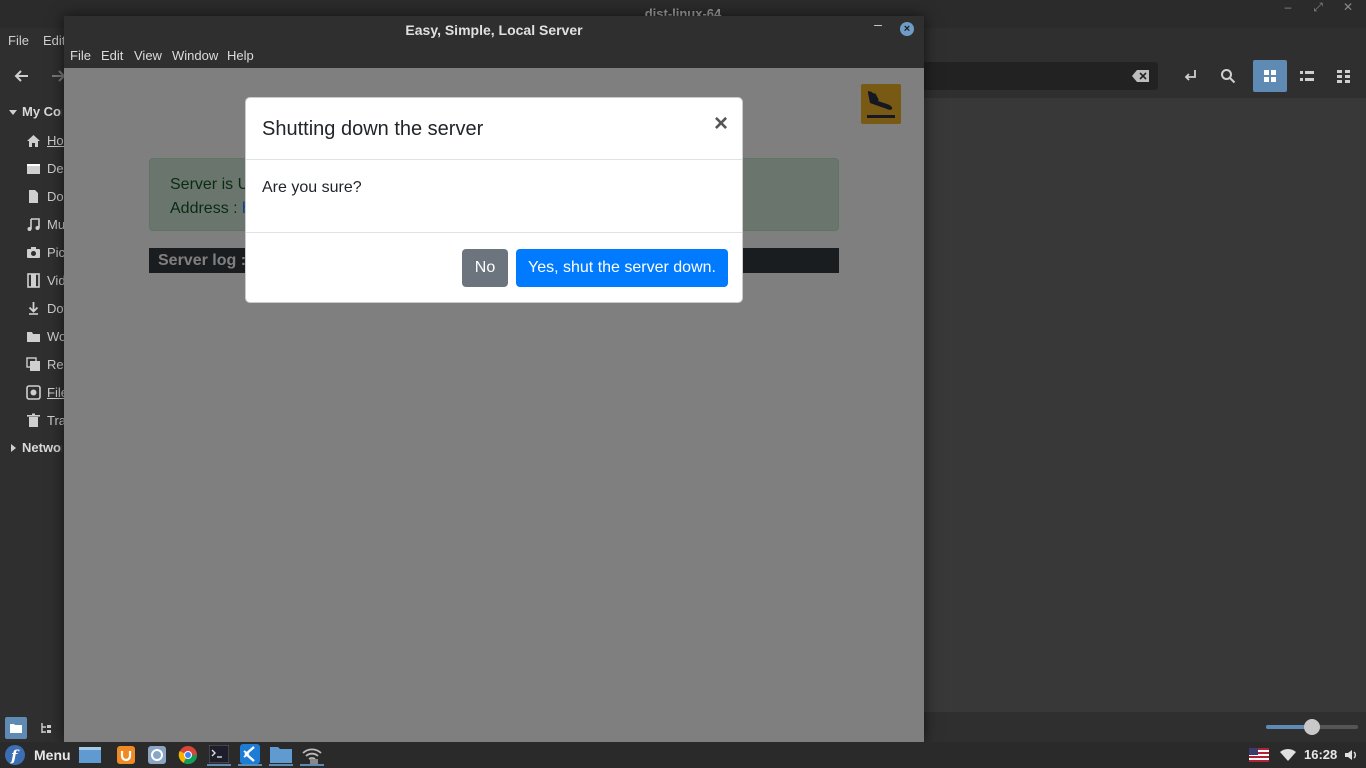 The image size is (1366, 768). I want to click on terminal-icon, so click(219, 754).